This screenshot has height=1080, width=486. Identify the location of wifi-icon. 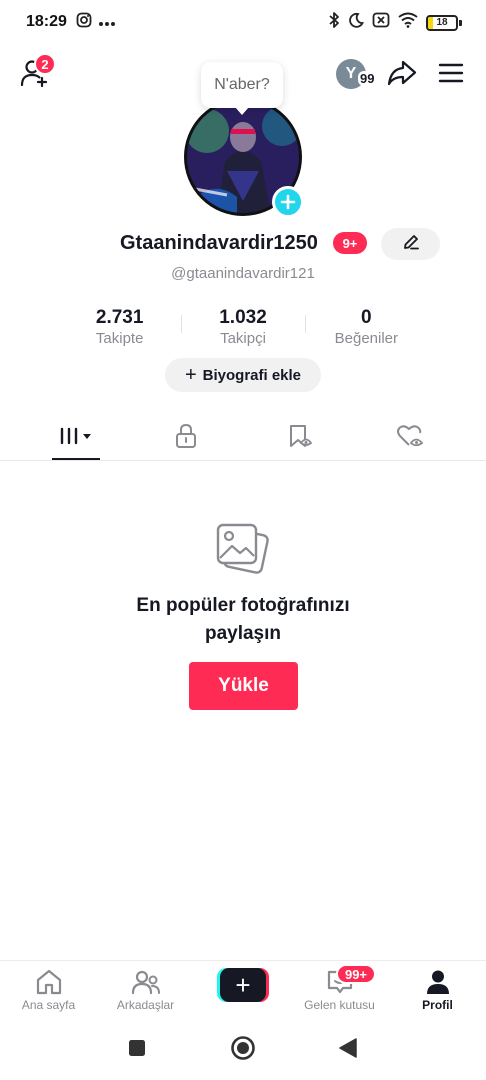
(408, 22).